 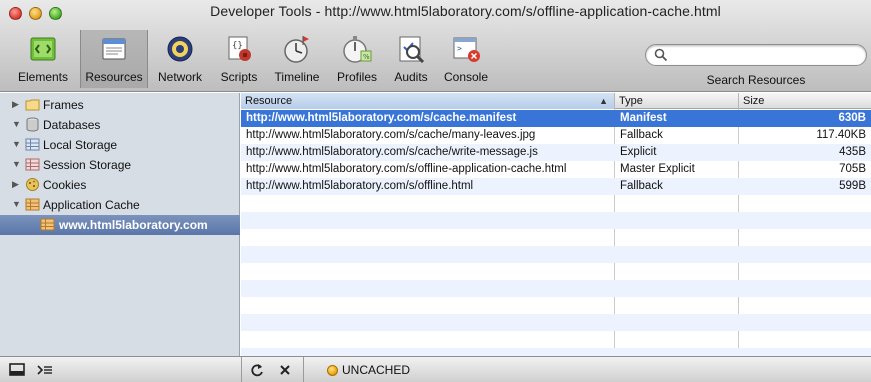 I want to click on type-cell: Master Explicit, so click(x=657, y=169).